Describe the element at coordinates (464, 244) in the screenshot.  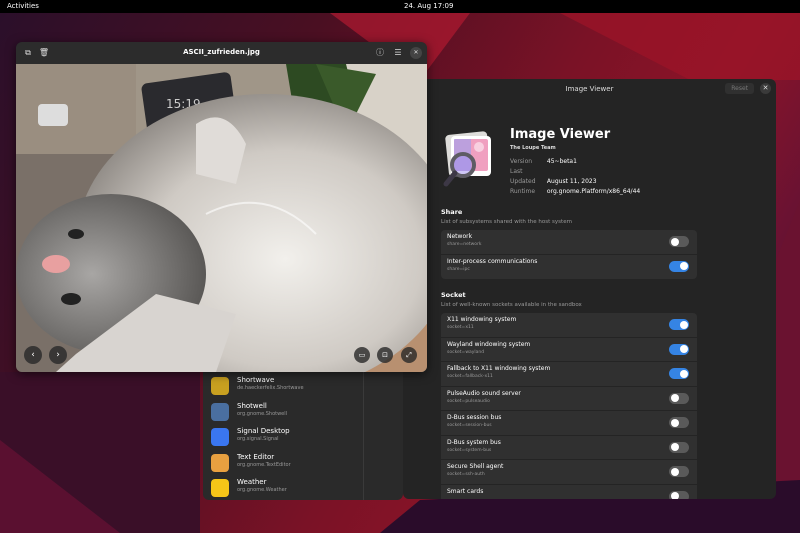
I see `permission-key: share=network` at that location.